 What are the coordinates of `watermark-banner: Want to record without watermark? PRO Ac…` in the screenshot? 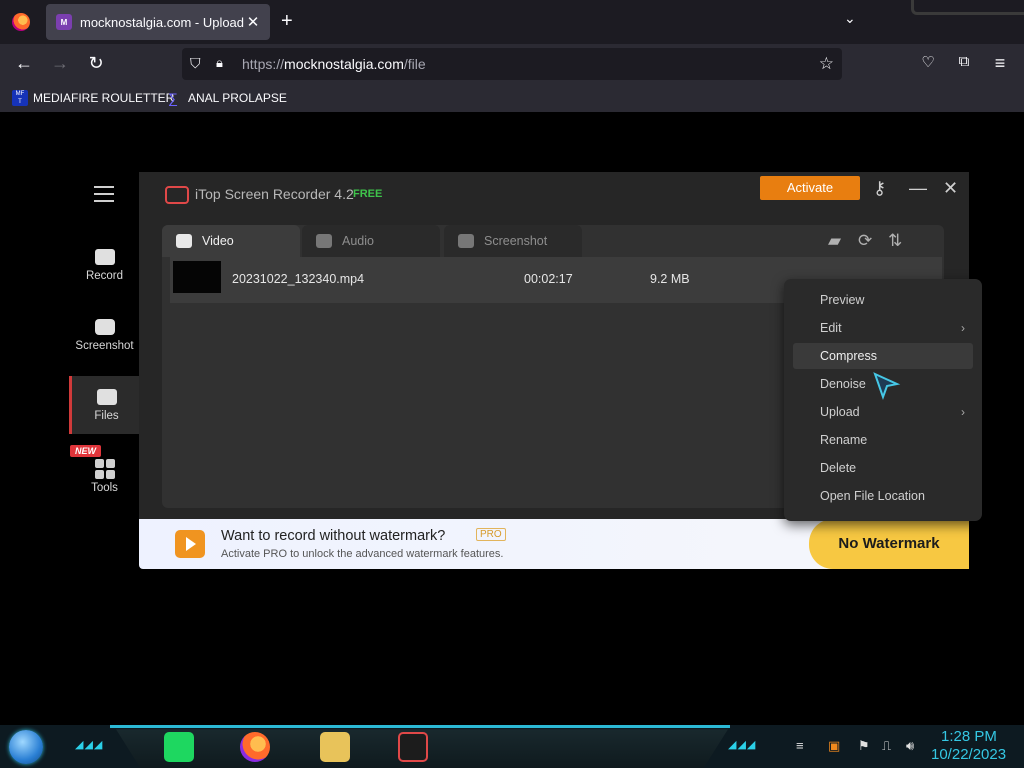 It's located at (554, 544).